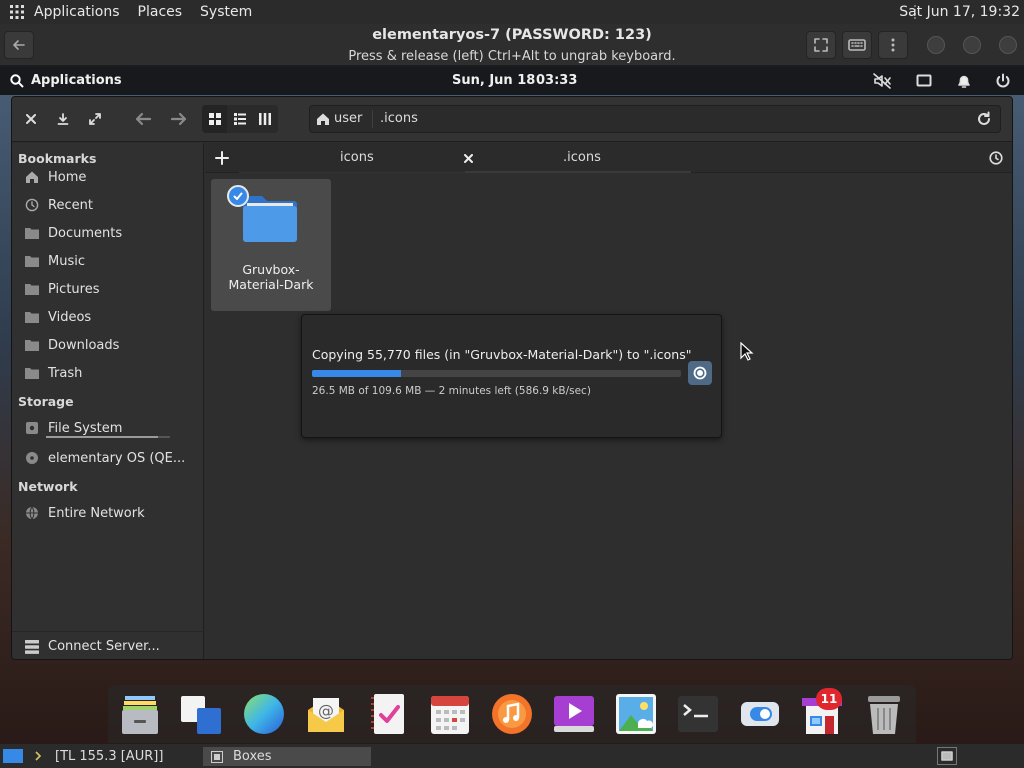  What do you see at coordinates (1003, 81) in the screenshot?
I see `power-icon` at bounding box center [1003, 81].